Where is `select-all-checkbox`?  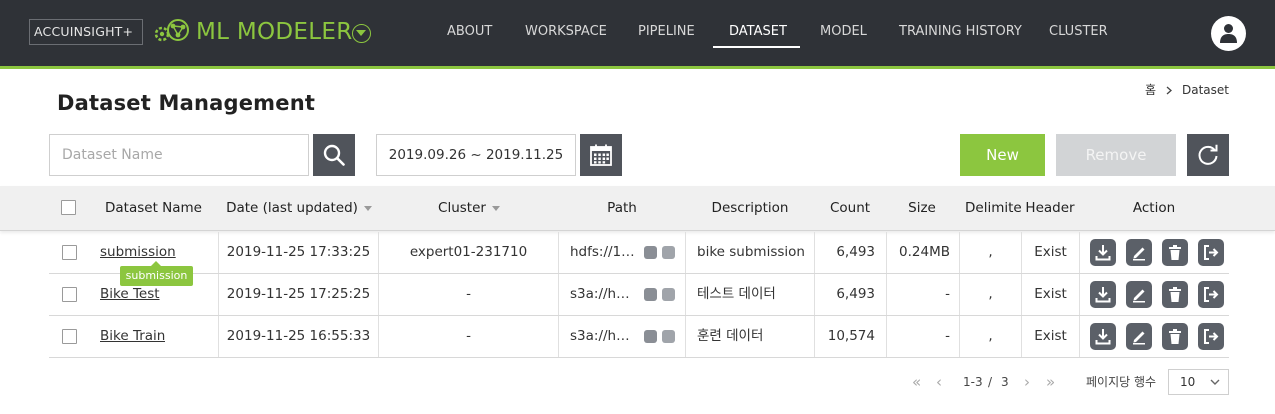
select-all-checkbox is located at coordinates (68, 207).